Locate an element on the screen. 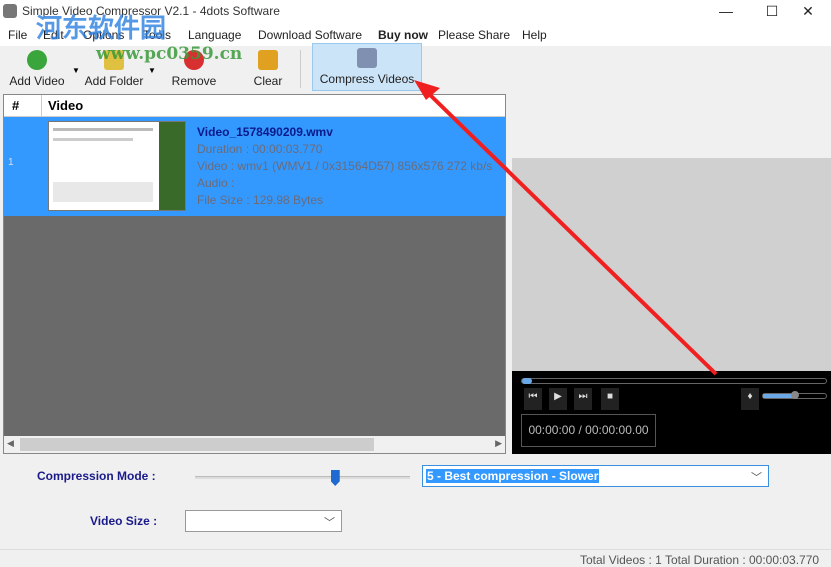 The image size is (831, 567). compression-mode-label: Compression Mode : is located at coordinates (96, 476).